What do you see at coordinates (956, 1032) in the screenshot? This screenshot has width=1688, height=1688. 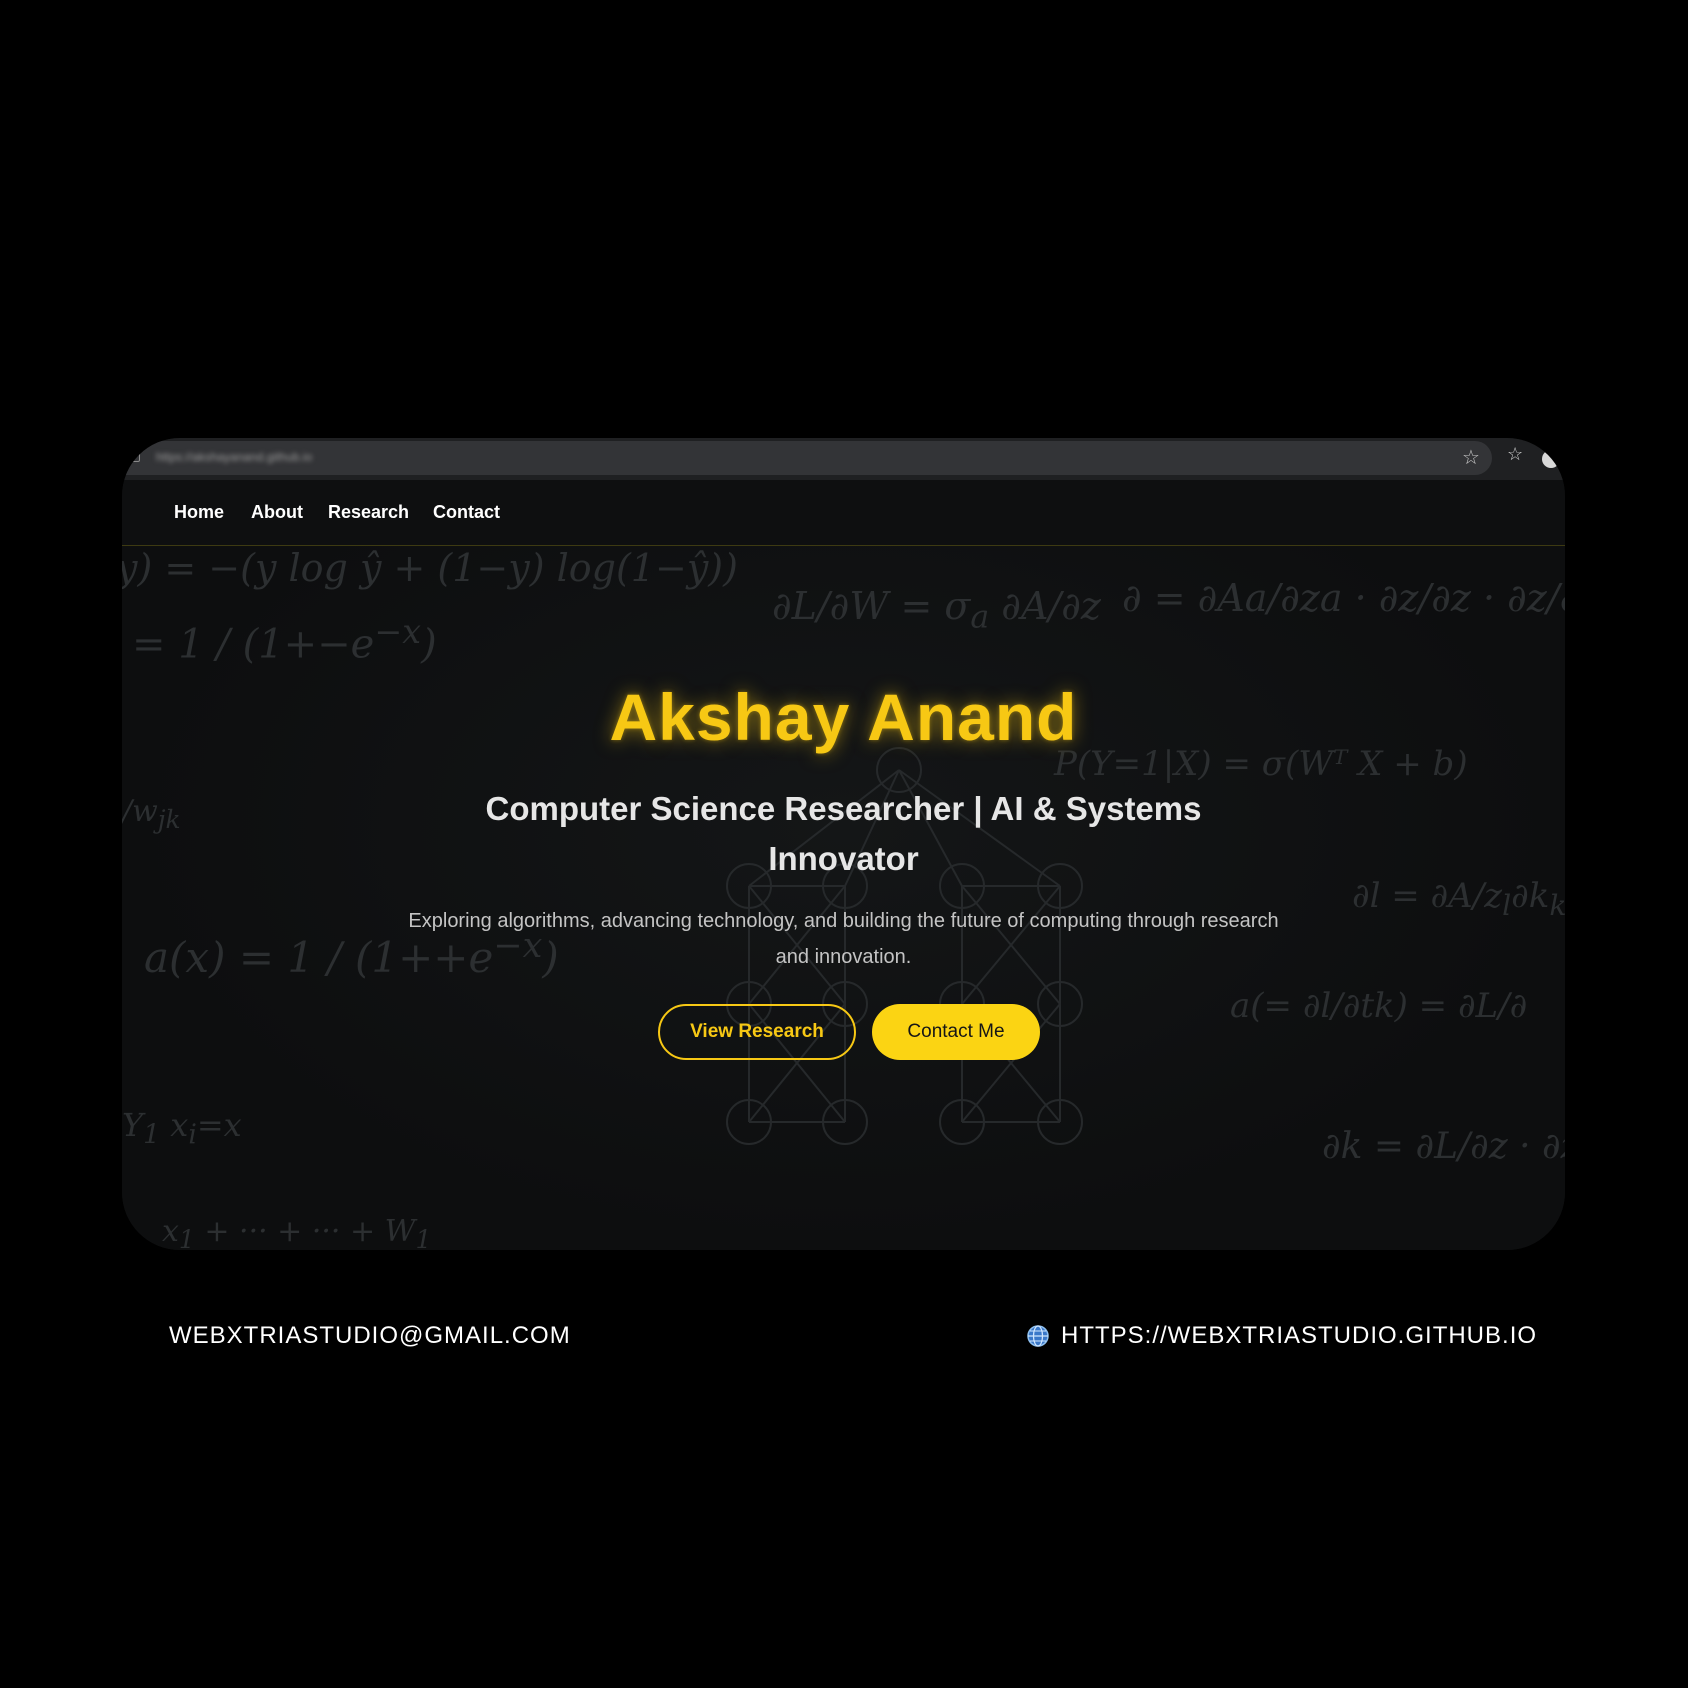 I see `contact-me-button: Contact Me` at bounding box center [956, 1032].